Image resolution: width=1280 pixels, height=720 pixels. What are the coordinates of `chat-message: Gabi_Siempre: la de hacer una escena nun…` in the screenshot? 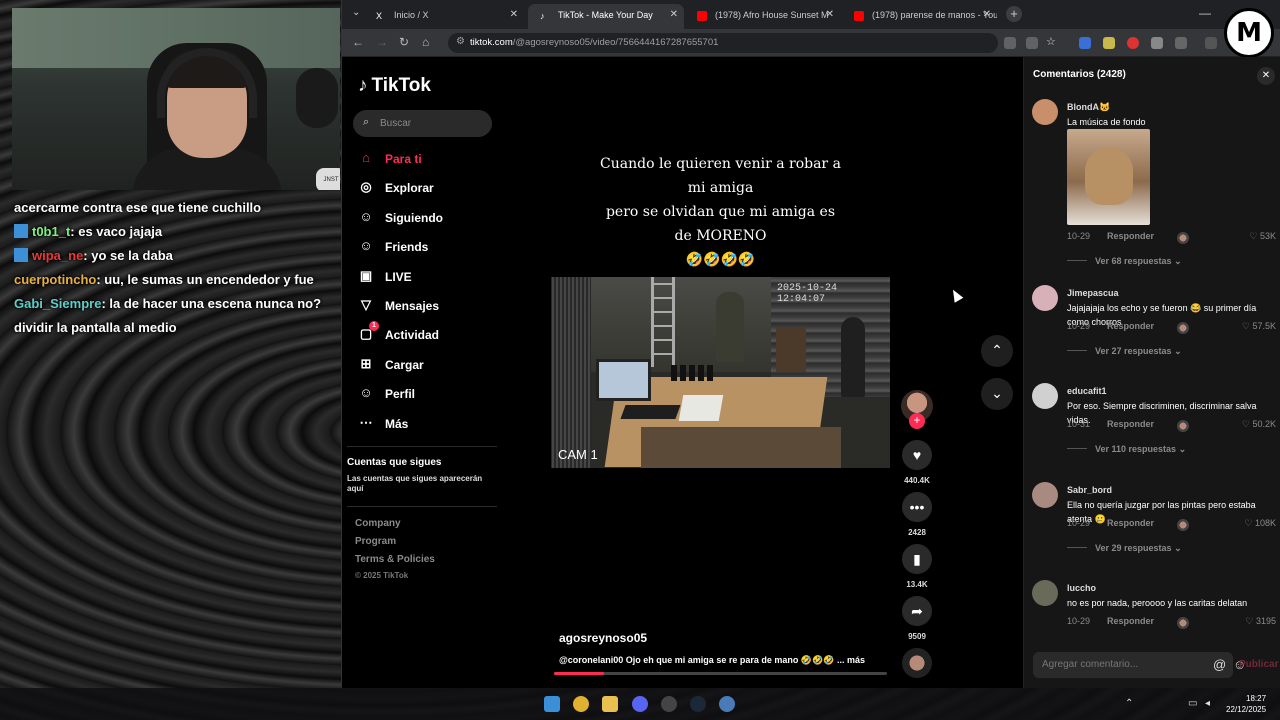 It's located at (177, 304).